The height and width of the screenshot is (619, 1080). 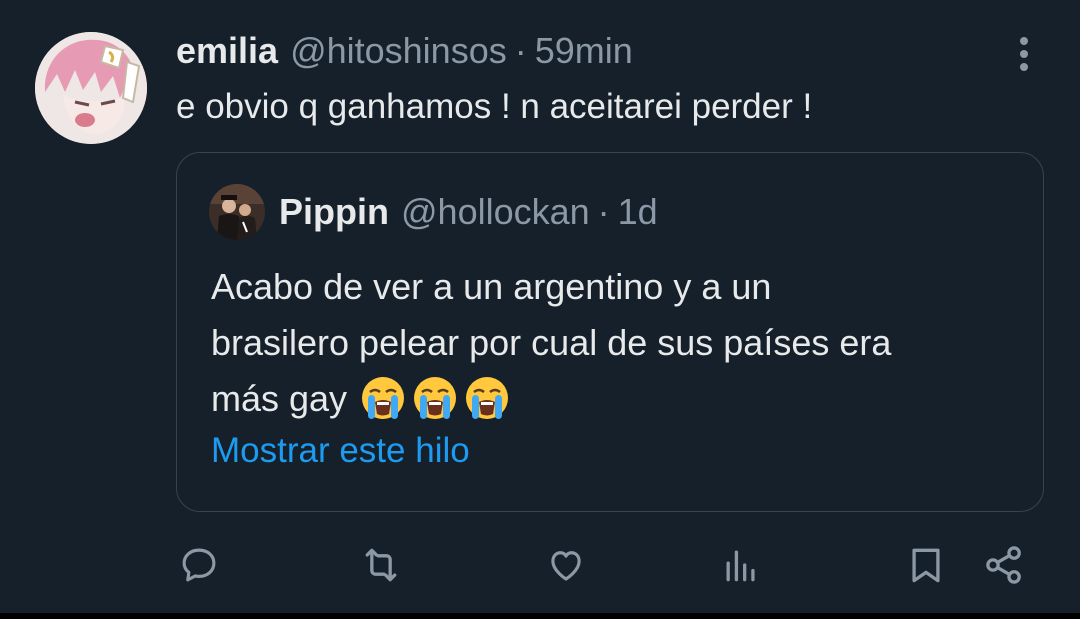 What do you see at coordinates (638, 212) in the screenshot?
I see `quoted-tweet-timestamp: 1d` at bounding box center [638, 212].